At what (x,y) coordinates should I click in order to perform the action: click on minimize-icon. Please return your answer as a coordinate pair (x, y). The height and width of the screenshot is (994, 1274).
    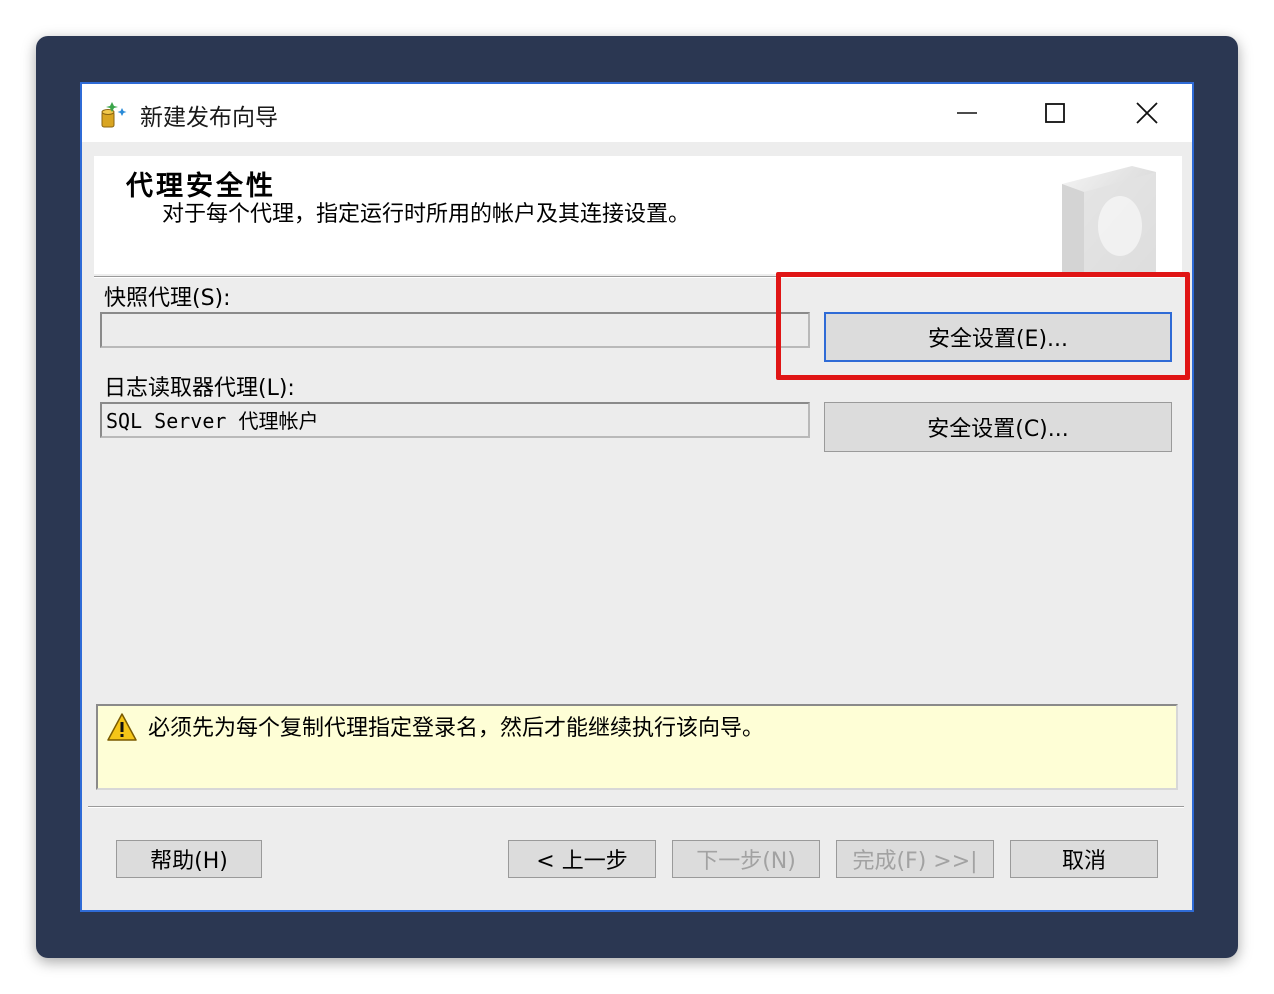
    Looking at the image, I should click on (967, 113).